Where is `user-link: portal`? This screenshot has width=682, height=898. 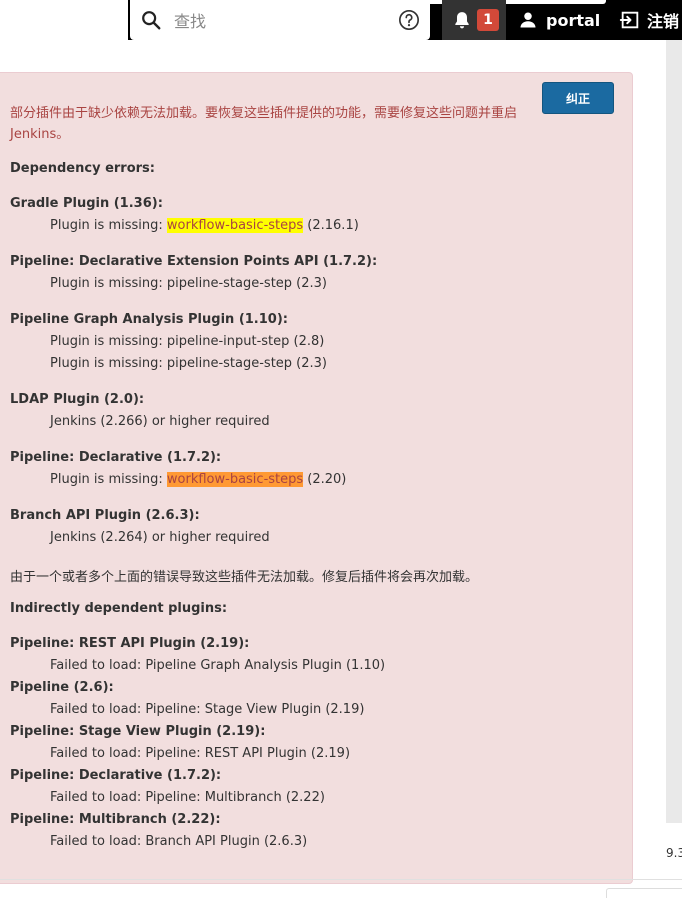 user-link: portal is located at coordinates (559, 20).